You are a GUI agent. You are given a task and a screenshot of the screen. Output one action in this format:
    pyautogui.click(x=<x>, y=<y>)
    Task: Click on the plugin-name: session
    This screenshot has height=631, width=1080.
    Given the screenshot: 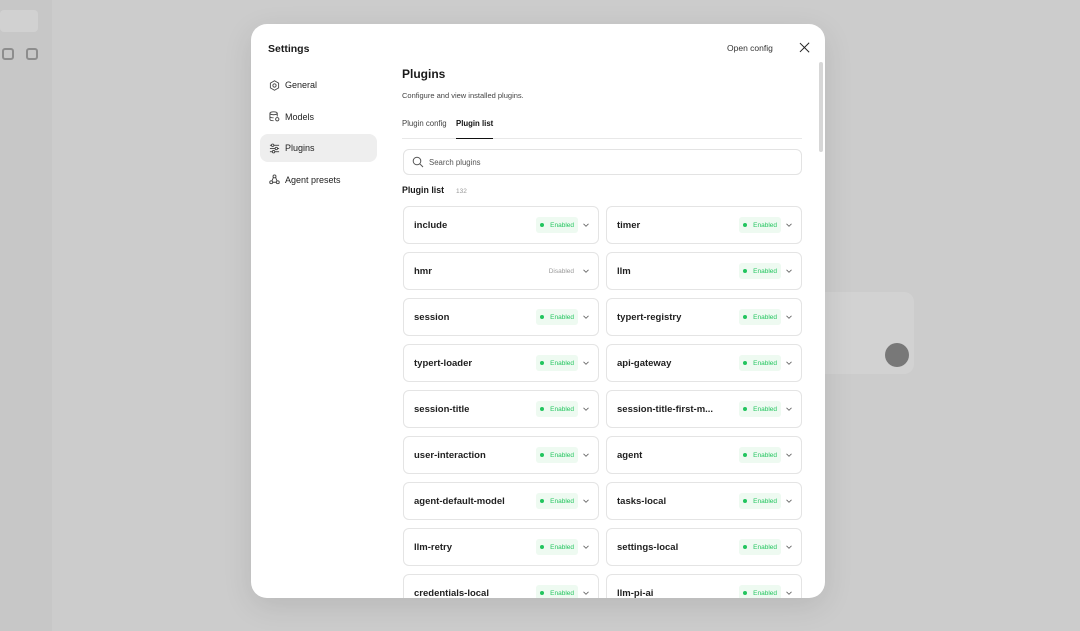 What is the action you would take?
    pyautogui.click(x=432, y=317)
    